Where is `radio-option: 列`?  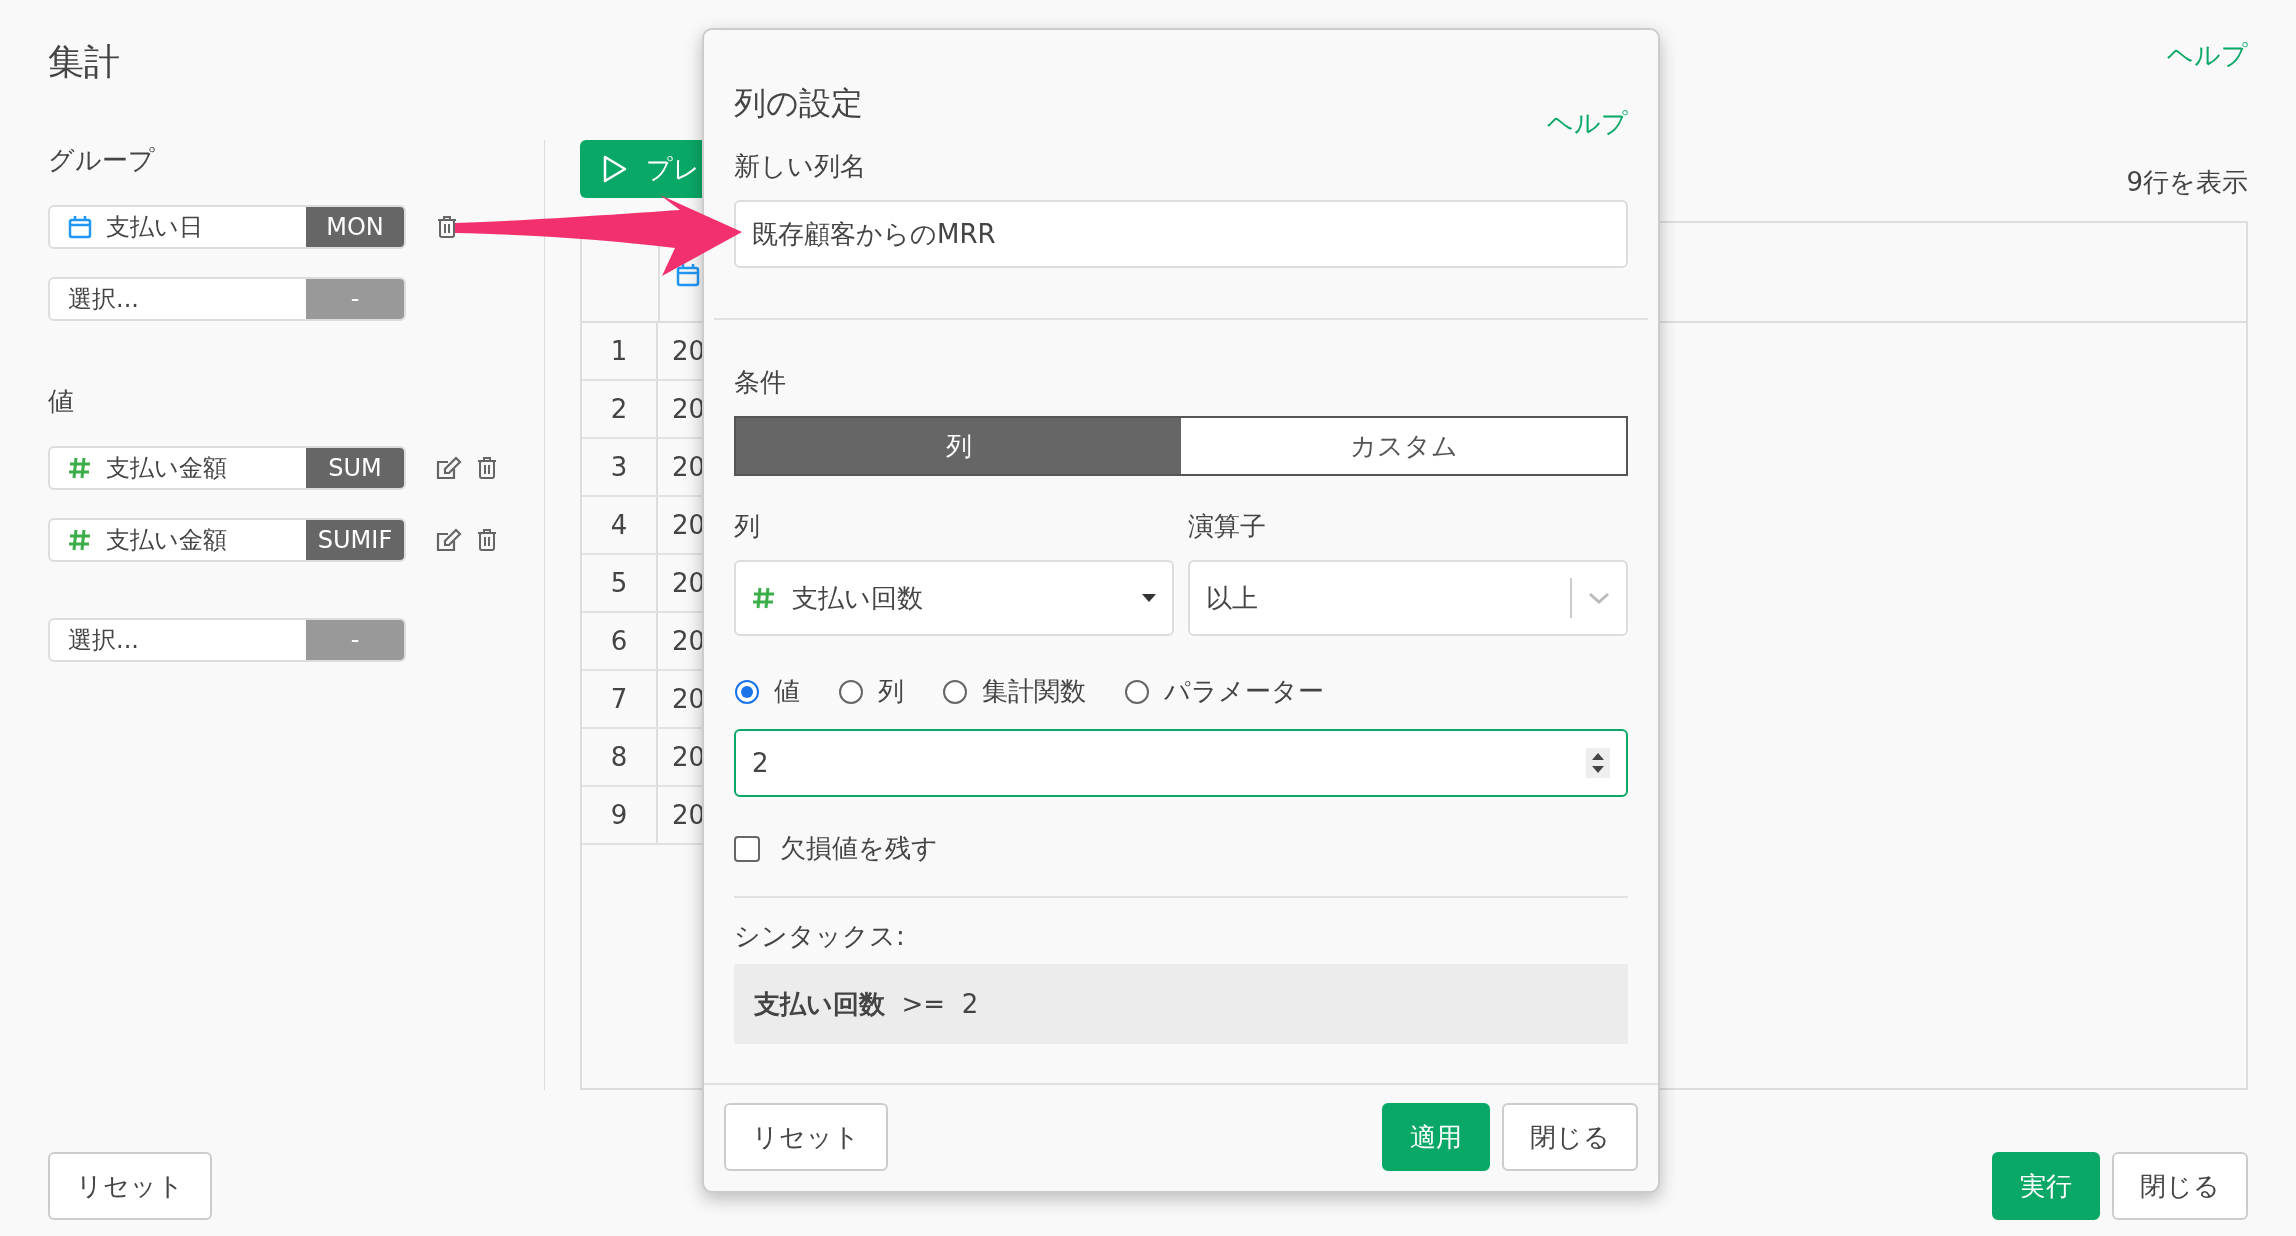
radio-option: 列 is located at coordinates (871, 691).